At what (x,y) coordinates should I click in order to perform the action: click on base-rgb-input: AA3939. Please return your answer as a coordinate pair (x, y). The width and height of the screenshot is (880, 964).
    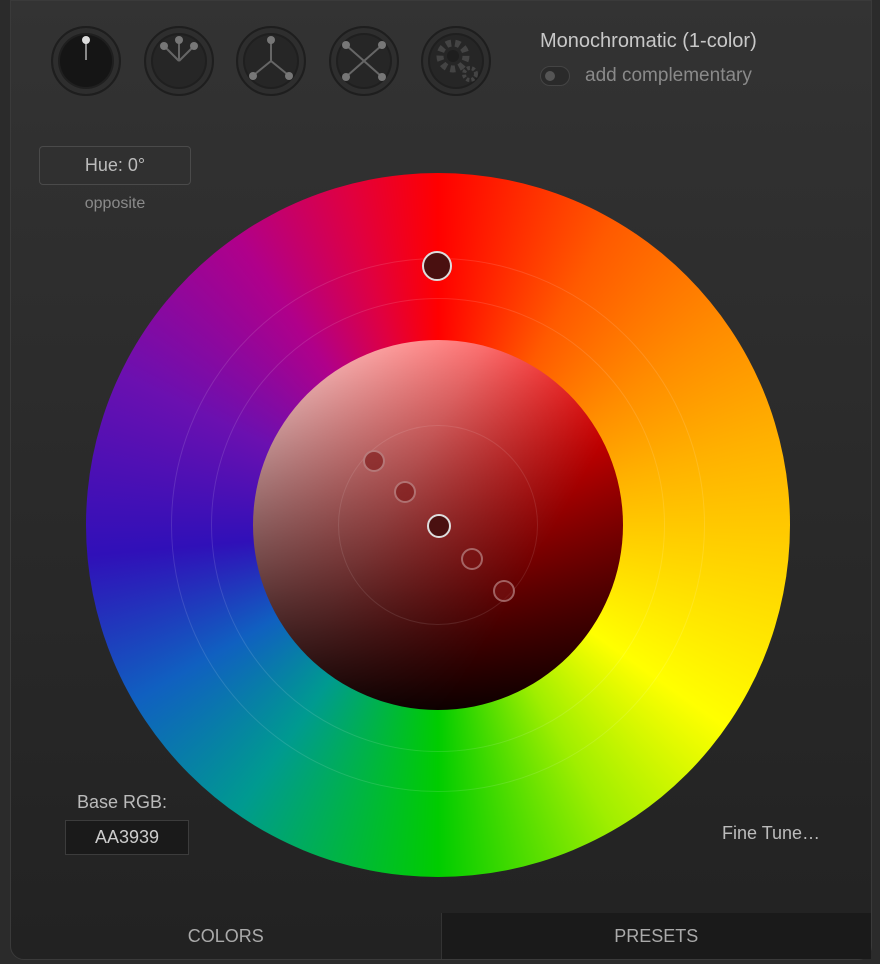
    Looking at the image, I should click on (127, 837).